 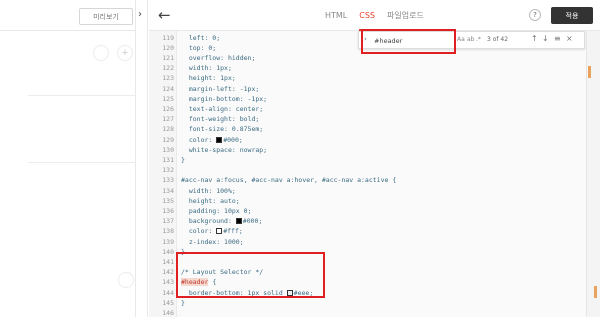 I want to click on match-count: 3 of 42, so click(x=498, y=39).